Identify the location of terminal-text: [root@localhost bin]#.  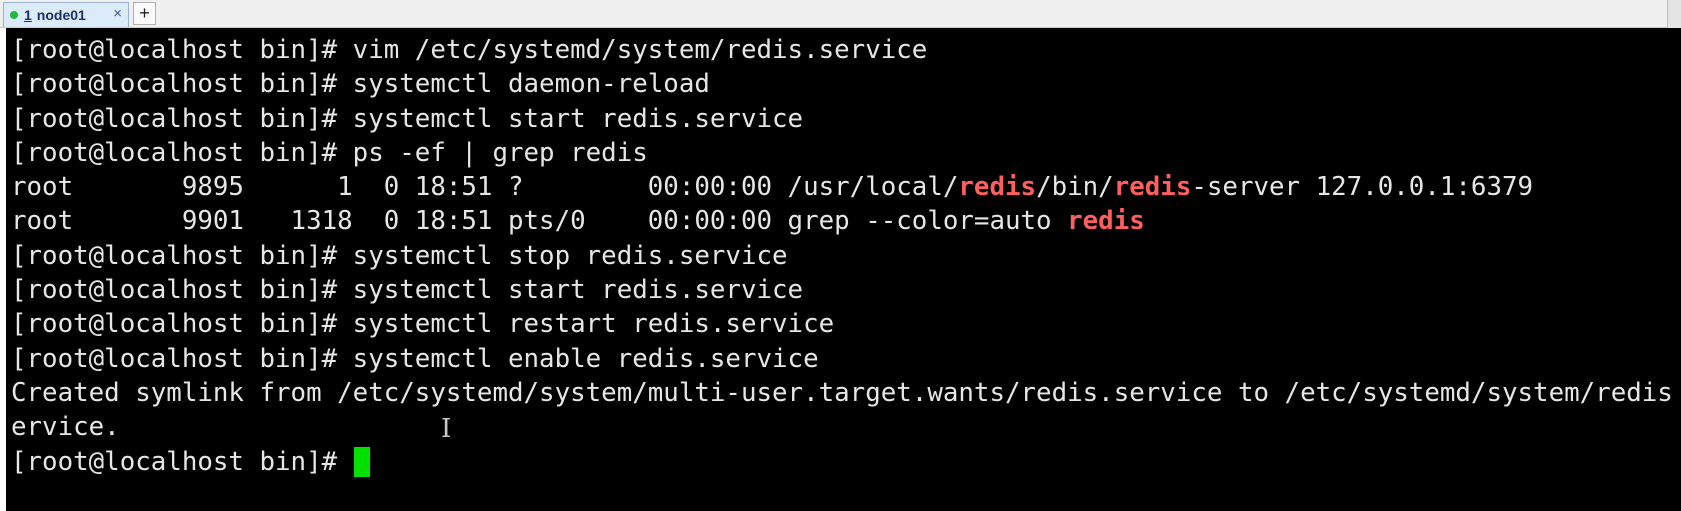
(182, 461).